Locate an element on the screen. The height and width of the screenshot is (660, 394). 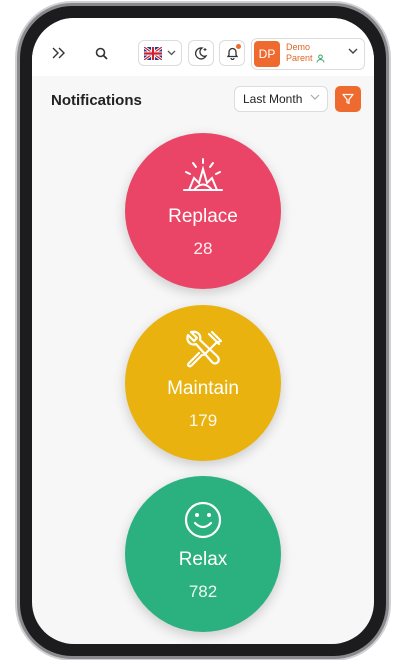
expand-sidebar-icon is located at coordinates (59, 53).